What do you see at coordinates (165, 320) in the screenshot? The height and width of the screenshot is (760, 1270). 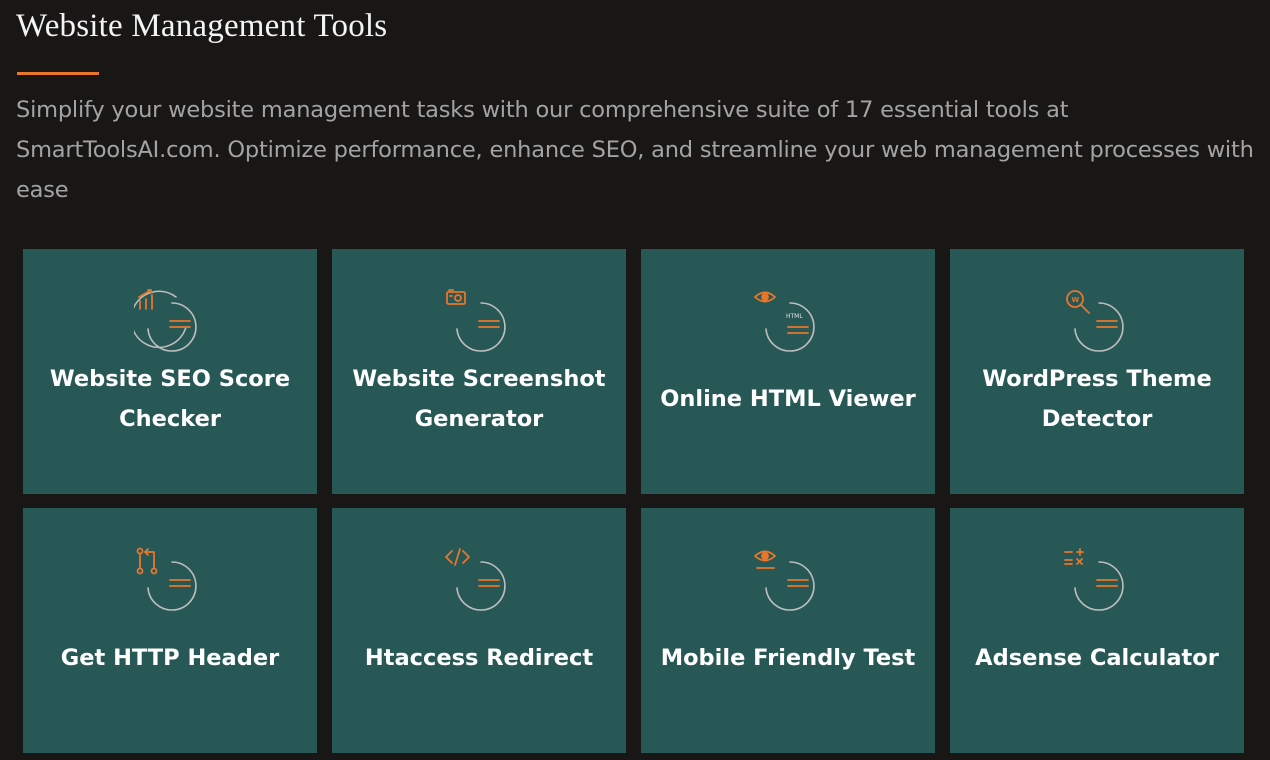 I see `seo-chart-icon` at bounding box center [165, 320].